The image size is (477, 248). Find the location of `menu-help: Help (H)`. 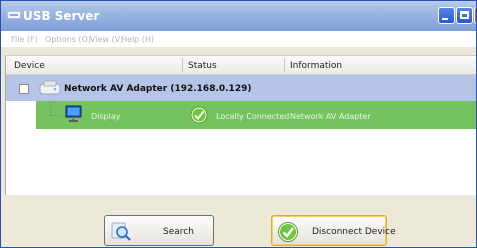

menu-help: Help (H) is located at coordinates (137, 39).